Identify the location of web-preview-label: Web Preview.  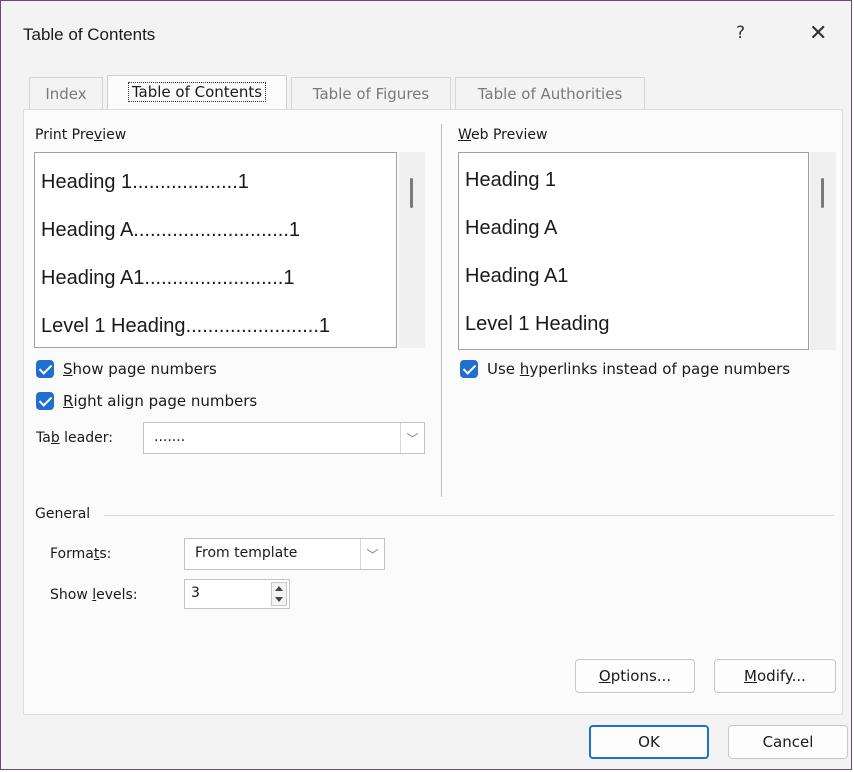
(503, 135).